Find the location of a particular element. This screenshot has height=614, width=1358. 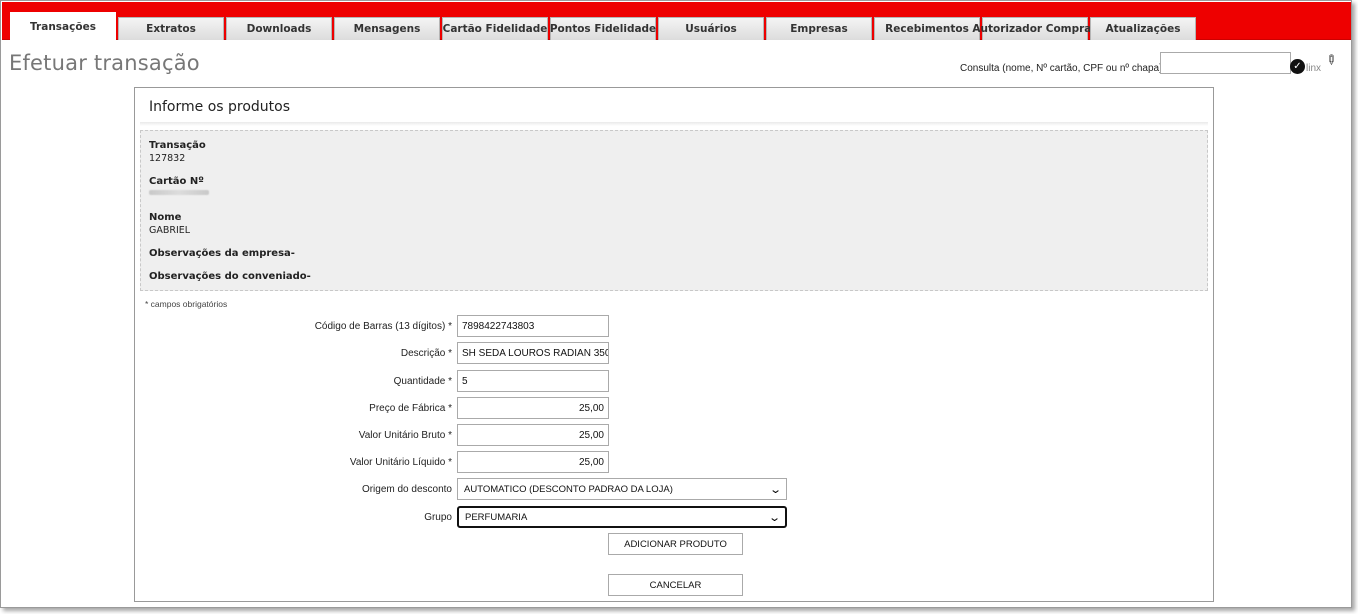

tab-autorizador-compras: Autorizador Compras is located at coordinates (1035, 28).